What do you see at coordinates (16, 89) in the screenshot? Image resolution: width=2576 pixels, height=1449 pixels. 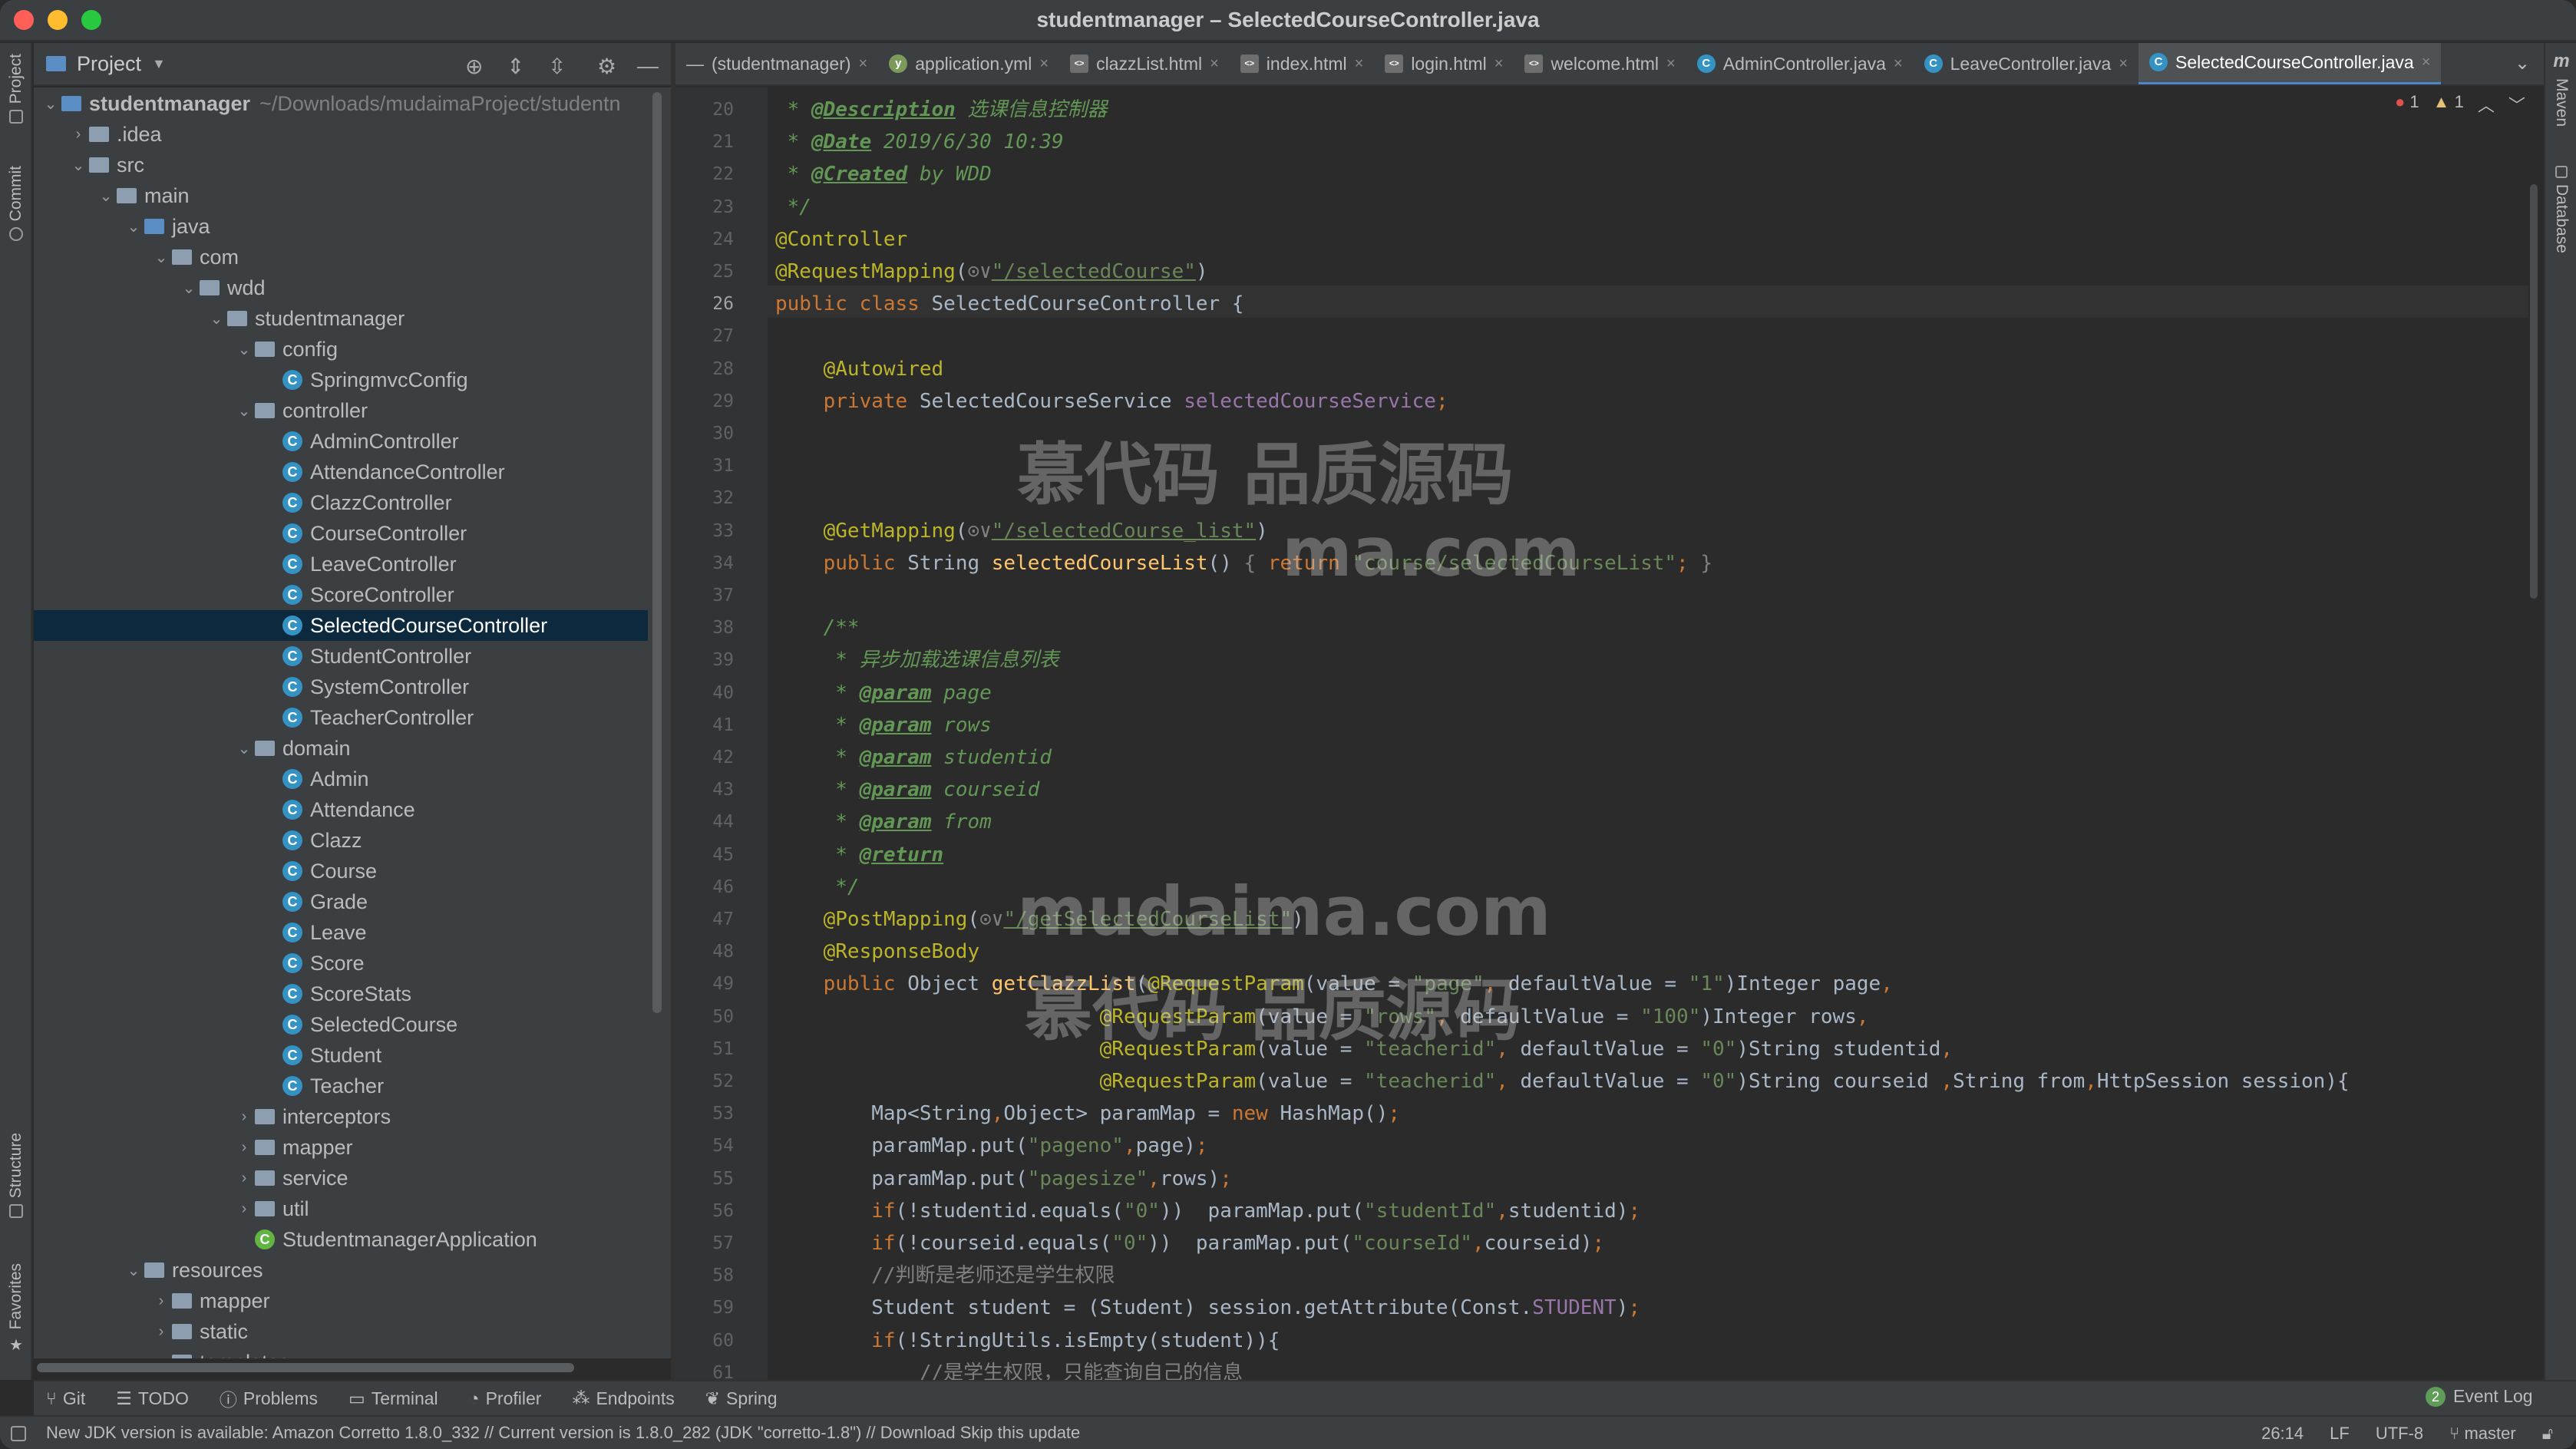 I see `project-tool-tab: Project` at bounding box center [16, 89].